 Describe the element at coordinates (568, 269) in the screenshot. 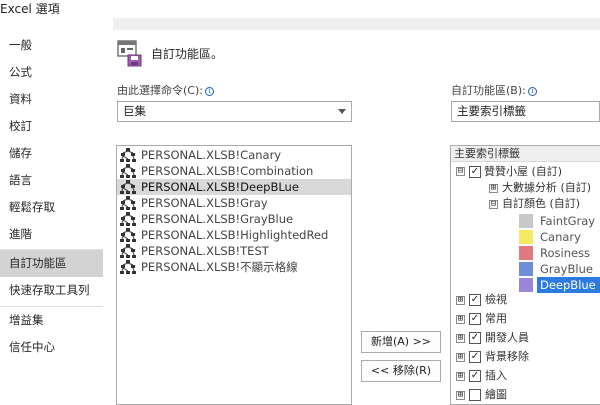

I see `color-item-grayblue: GrayBlue` at that location.